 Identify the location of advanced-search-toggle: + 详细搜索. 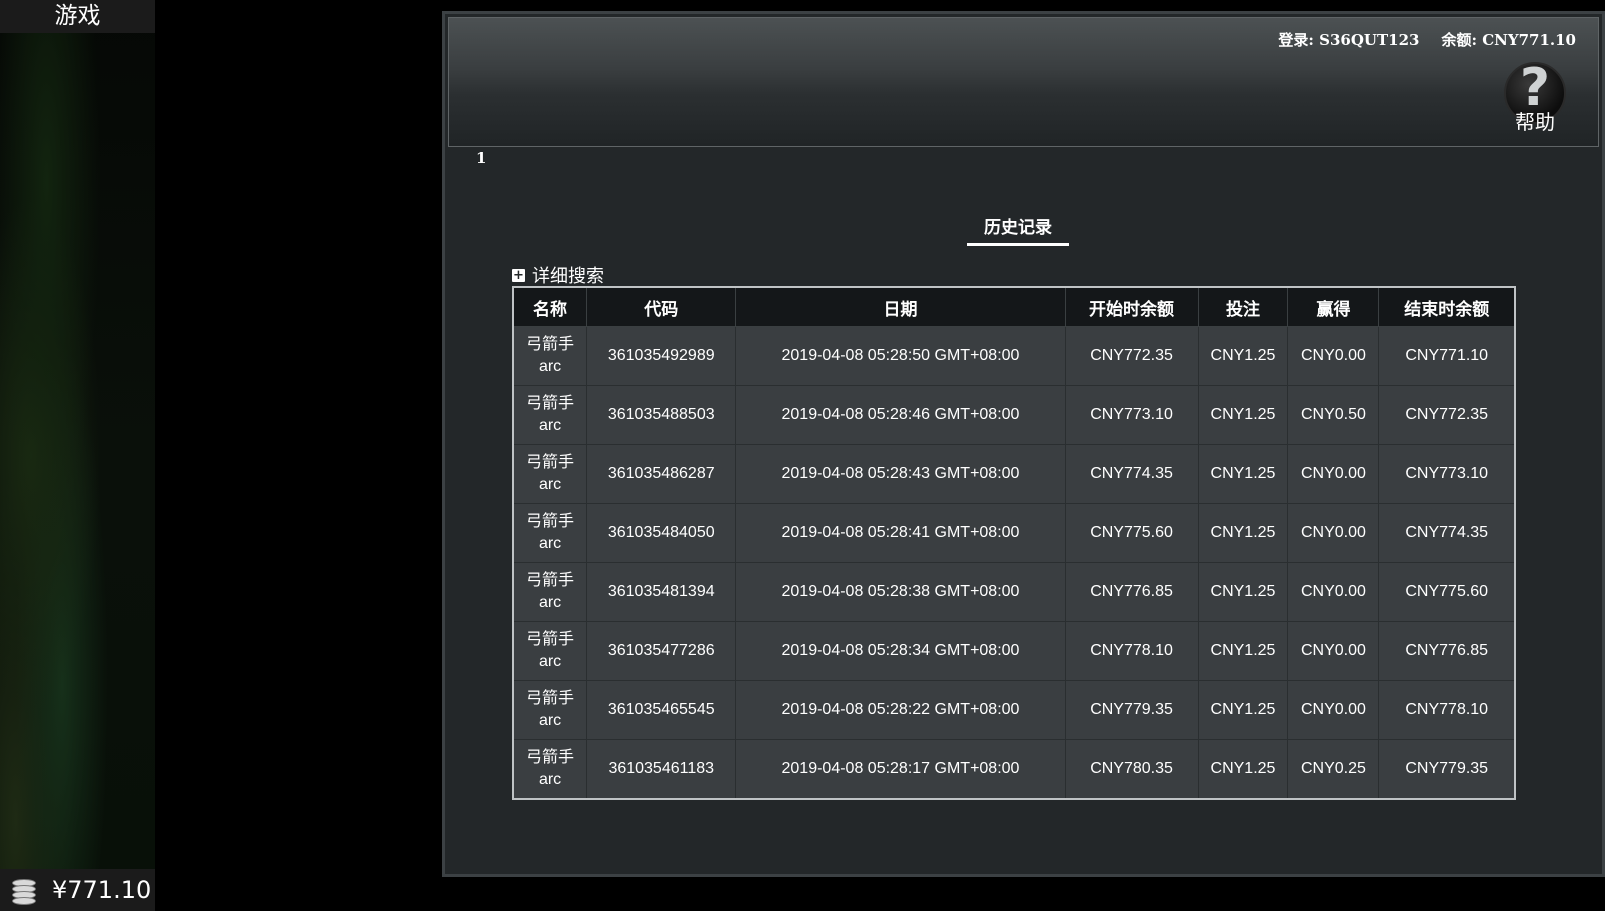
(558, 275).